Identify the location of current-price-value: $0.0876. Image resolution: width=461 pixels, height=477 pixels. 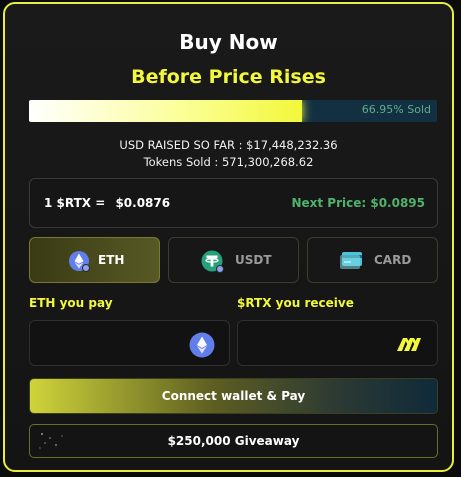
(143, 203).